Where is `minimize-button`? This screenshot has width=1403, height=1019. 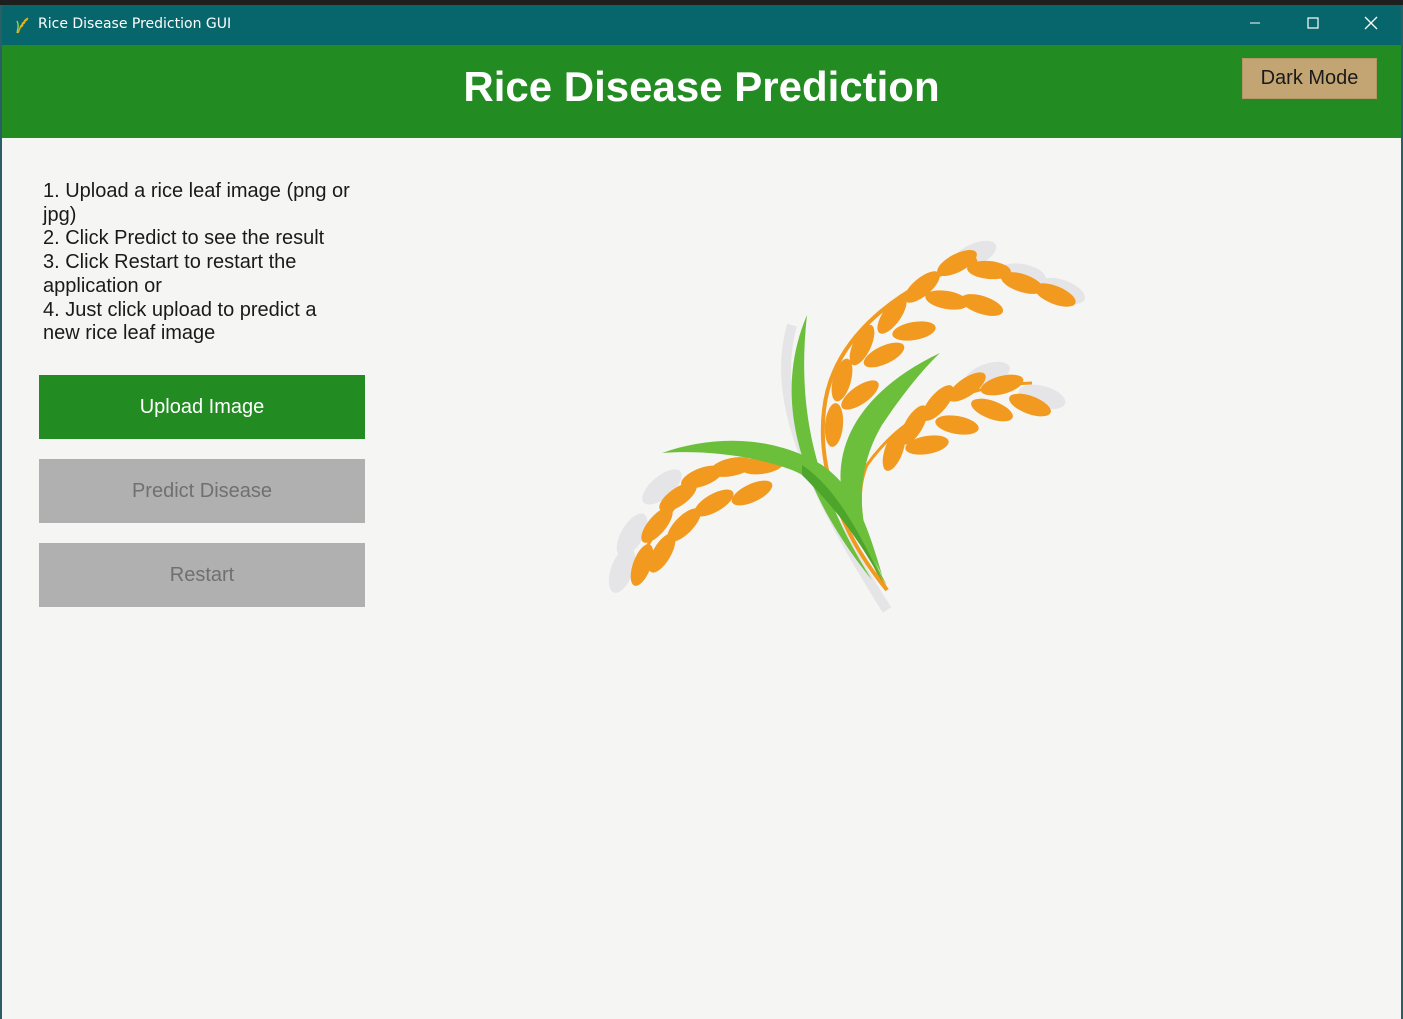
minimize-button is located at coordinates (1255, 25).